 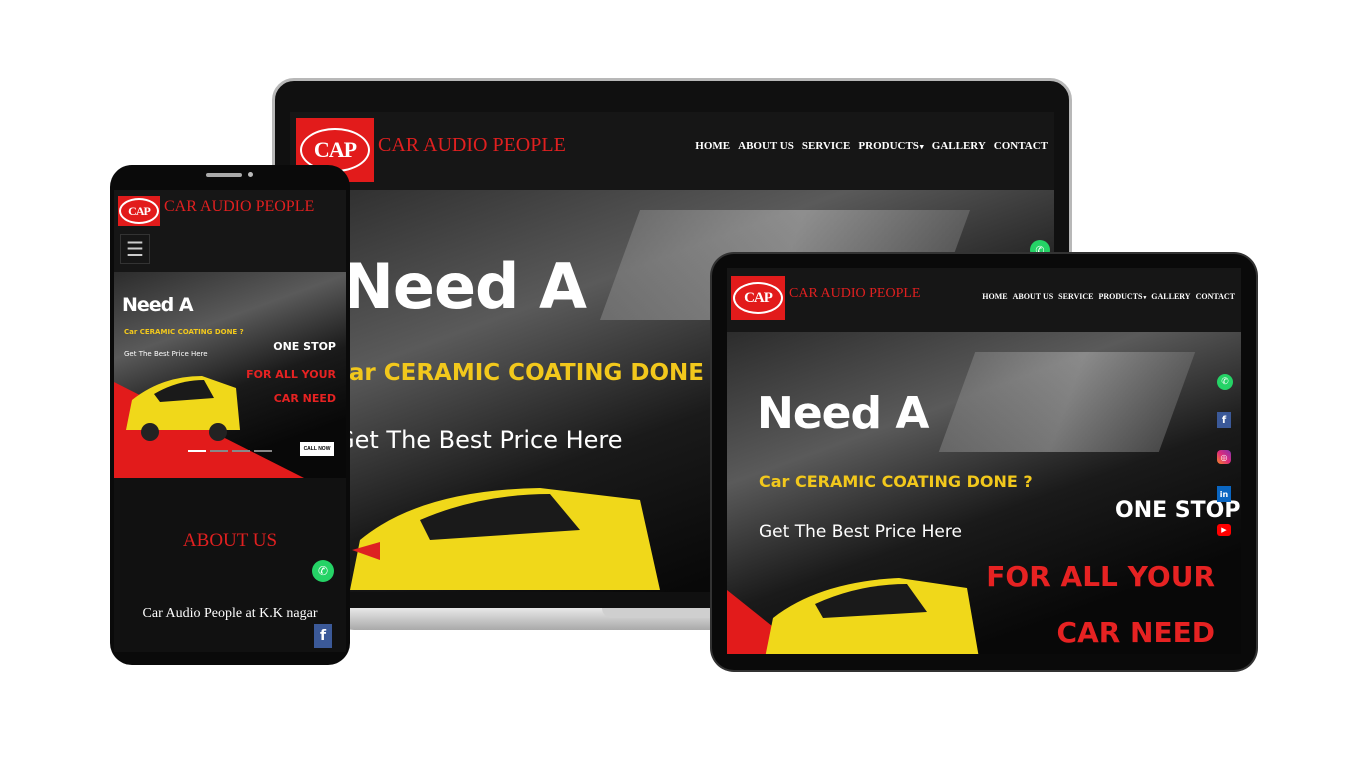 I want to click on tablet-nav-gallery: GALLERY, so click(x=1170, y=296).